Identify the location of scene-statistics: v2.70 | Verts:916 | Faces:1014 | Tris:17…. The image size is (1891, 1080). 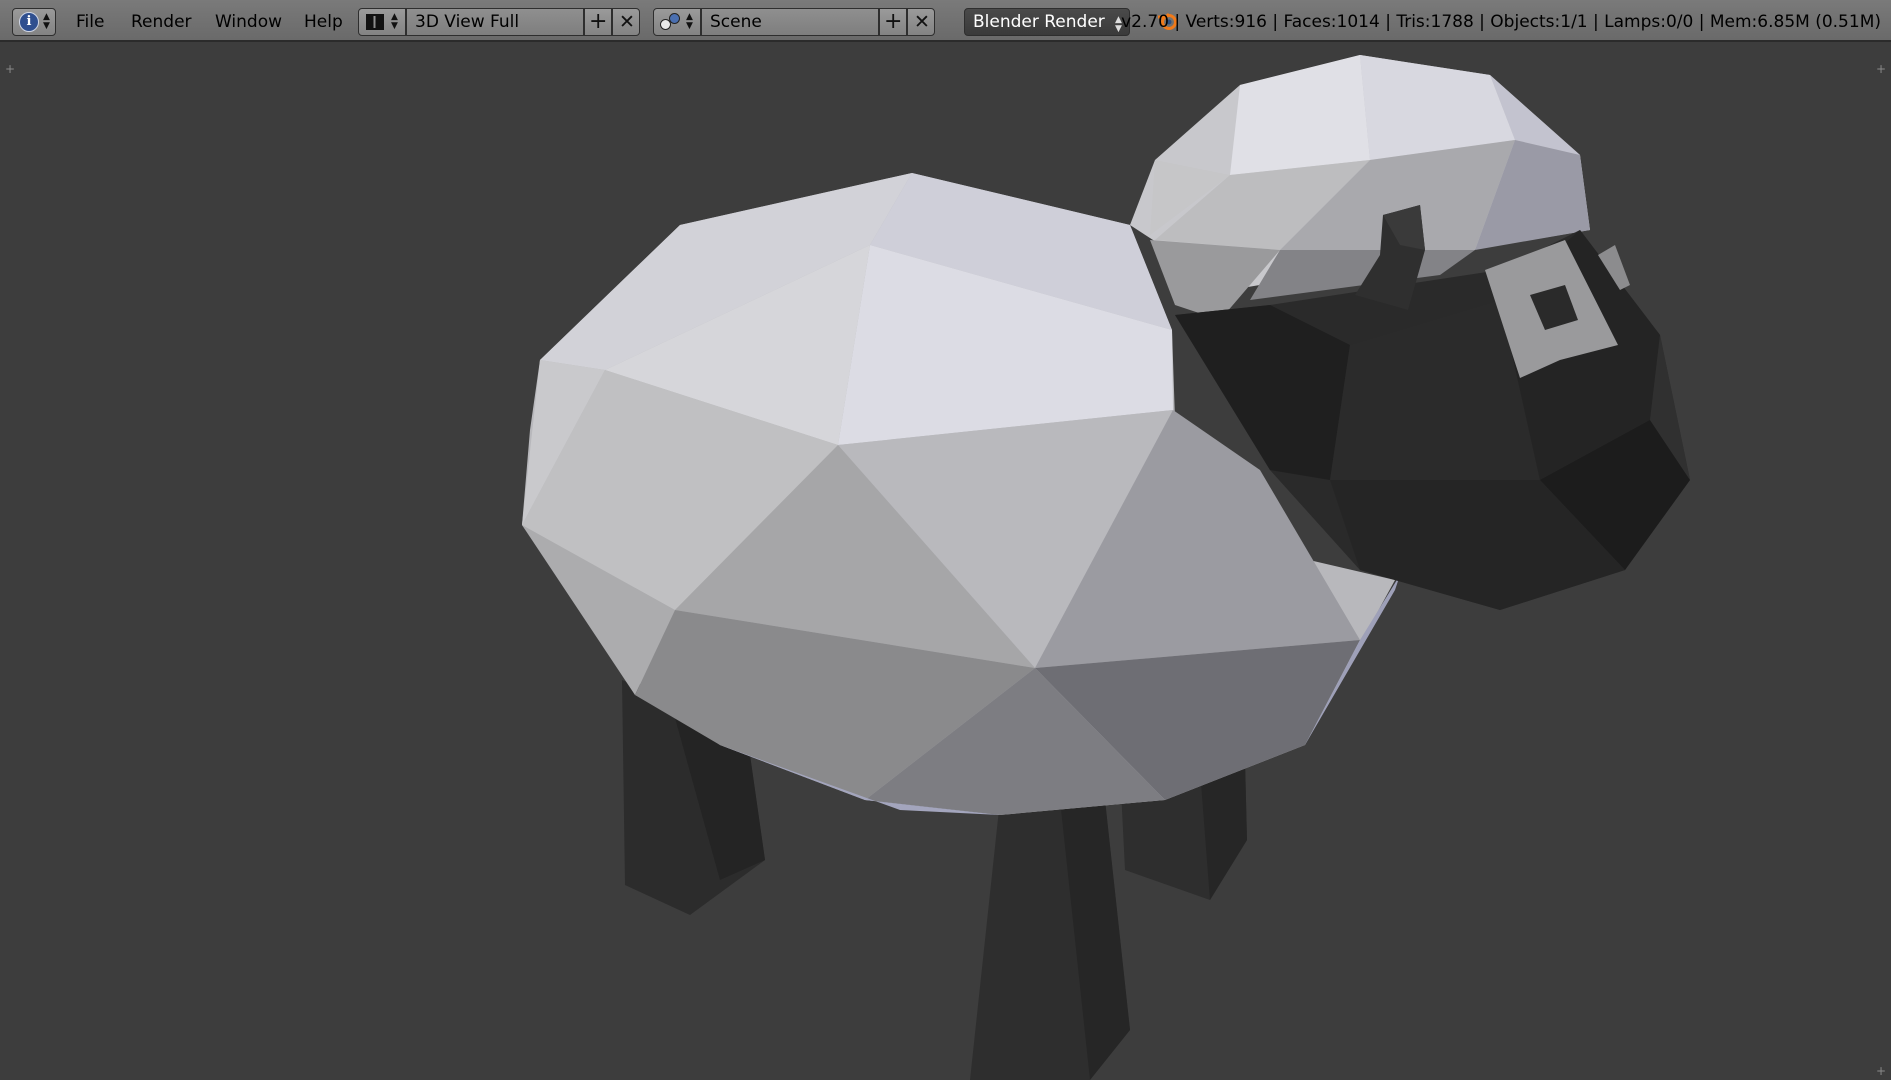
(1501, 22).